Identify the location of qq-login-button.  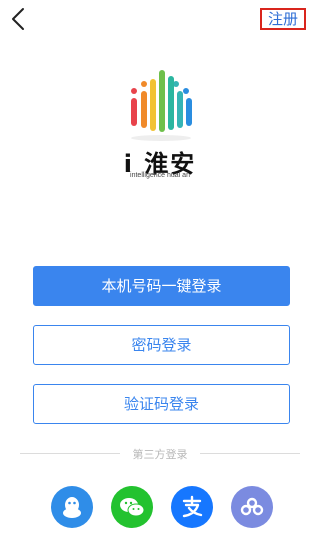
(72, 507).